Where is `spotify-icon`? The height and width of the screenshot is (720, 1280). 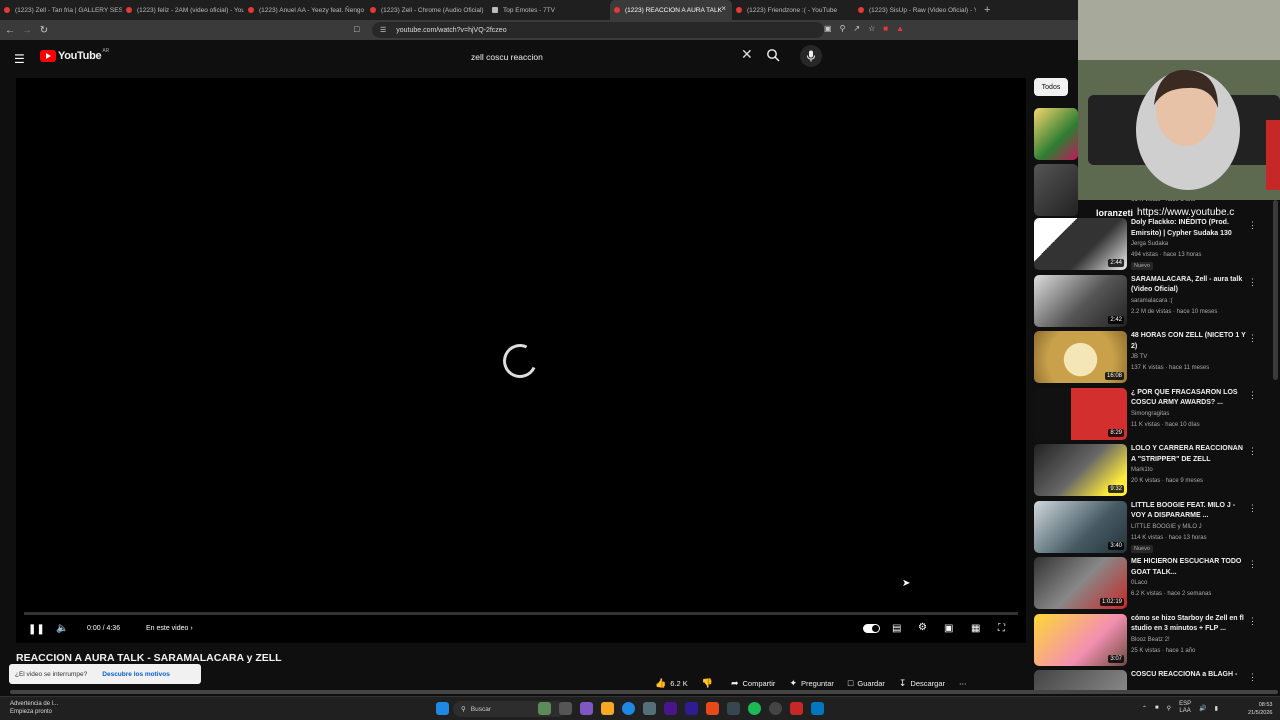
spotify-icon is located at coordinates (754, 708).